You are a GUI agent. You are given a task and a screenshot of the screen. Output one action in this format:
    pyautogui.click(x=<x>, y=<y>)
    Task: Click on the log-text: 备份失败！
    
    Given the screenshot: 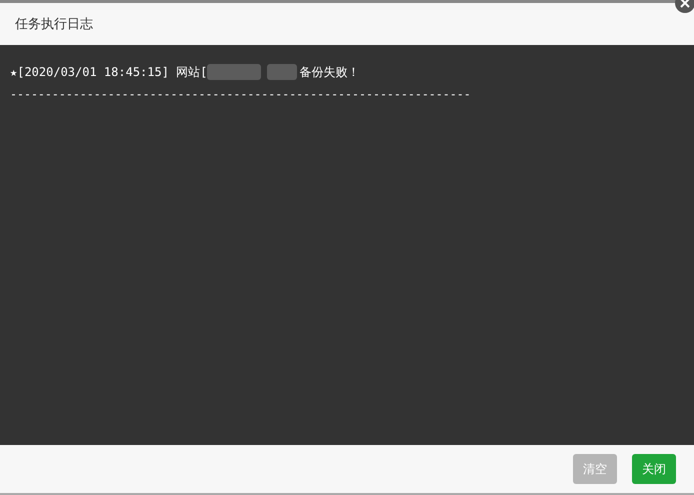 What is the action you would take?
    pyautogui.click(x=329, y=72)
    